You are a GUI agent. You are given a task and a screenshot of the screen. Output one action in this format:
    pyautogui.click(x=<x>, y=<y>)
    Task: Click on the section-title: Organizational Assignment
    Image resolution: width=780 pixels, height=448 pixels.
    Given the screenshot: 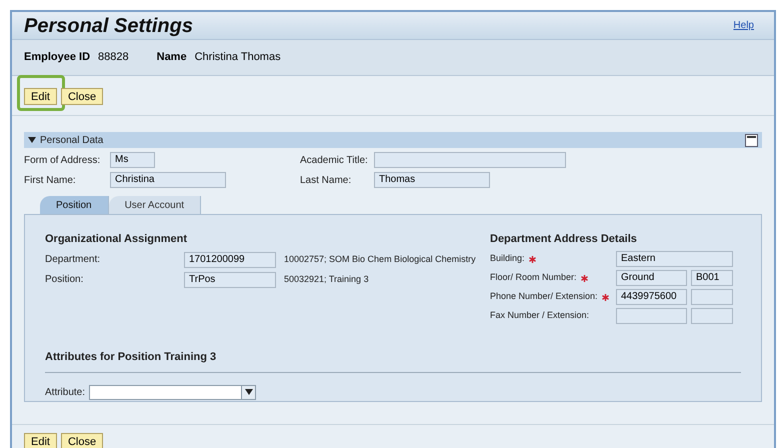 What is the action you would take?
    pyautogui.click(x=116, y=239)
    